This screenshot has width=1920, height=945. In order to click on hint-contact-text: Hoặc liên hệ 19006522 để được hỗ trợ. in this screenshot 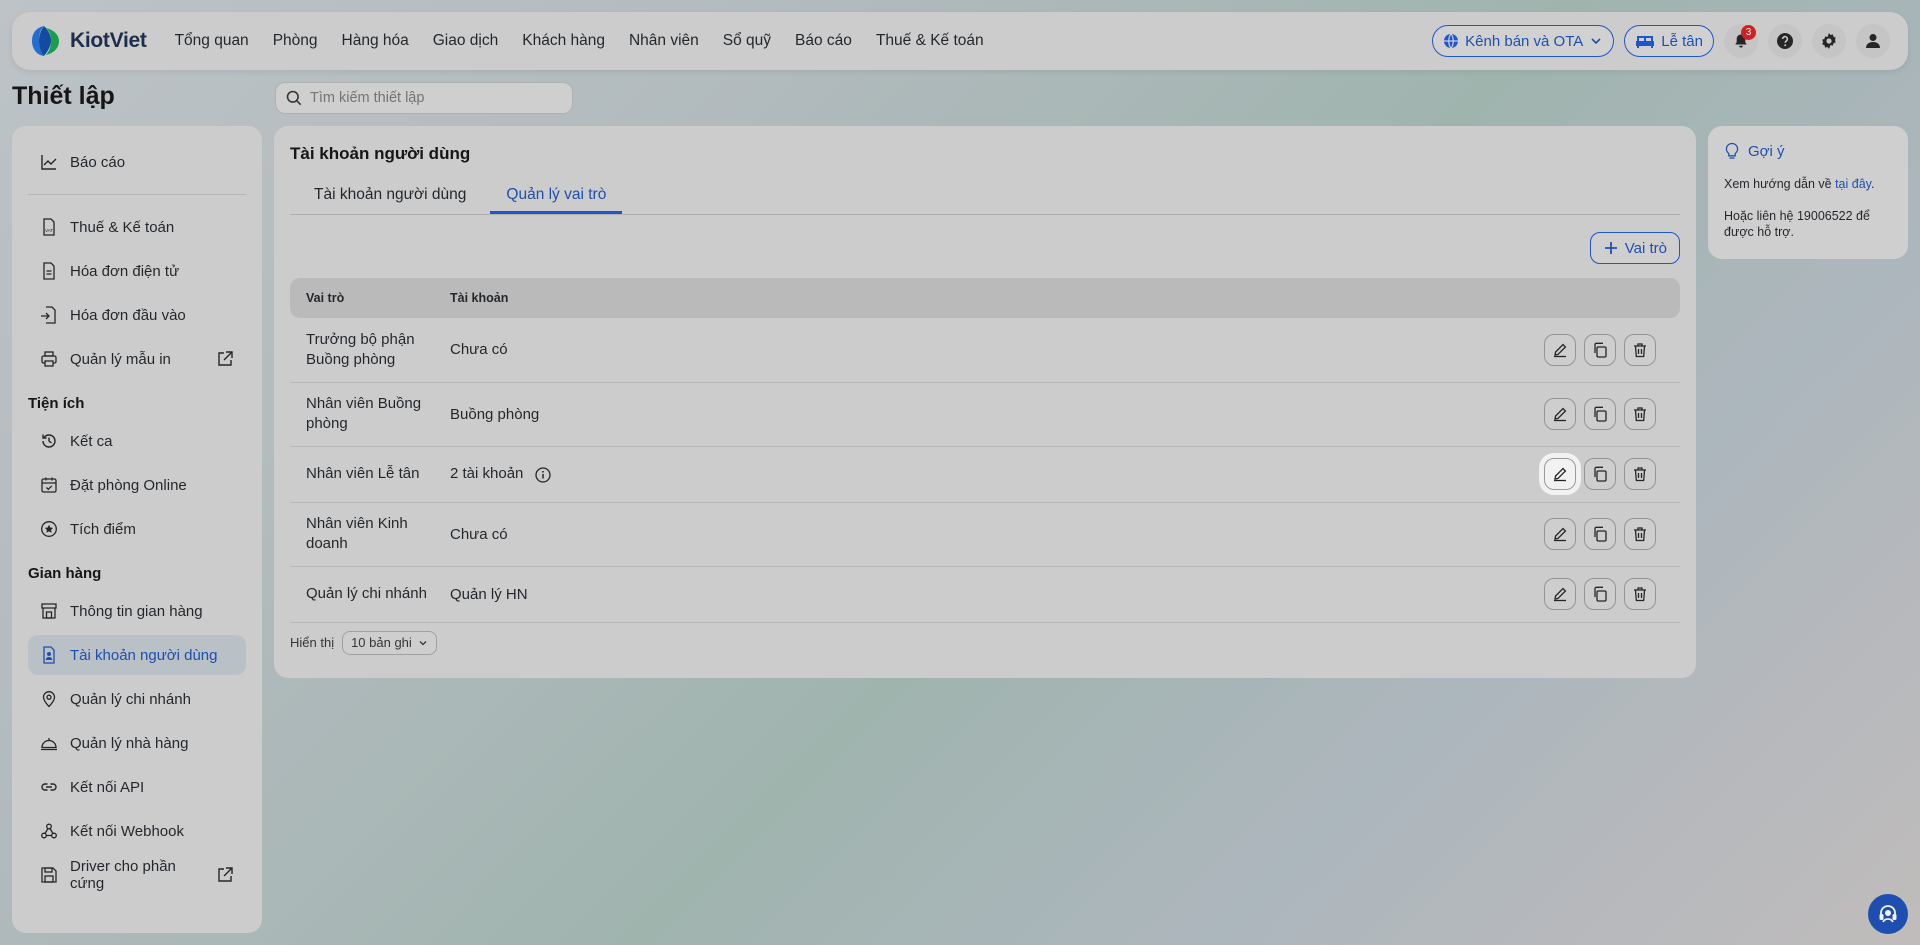, I will do `click(1797, 224)`.